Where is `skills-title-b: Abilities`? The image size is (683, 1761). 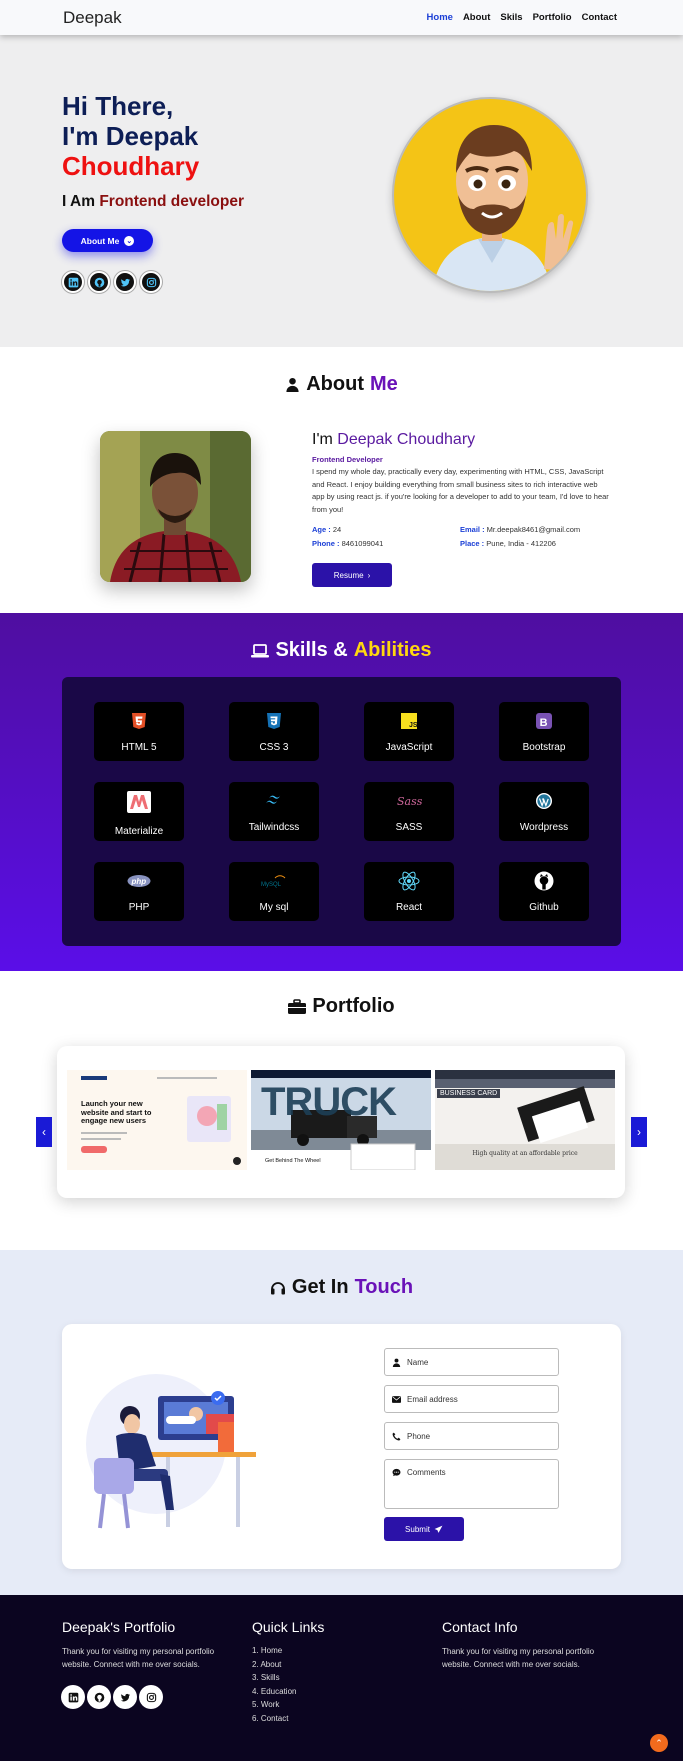
skills-title-b: Abilities is located at coordinates (392, 650).